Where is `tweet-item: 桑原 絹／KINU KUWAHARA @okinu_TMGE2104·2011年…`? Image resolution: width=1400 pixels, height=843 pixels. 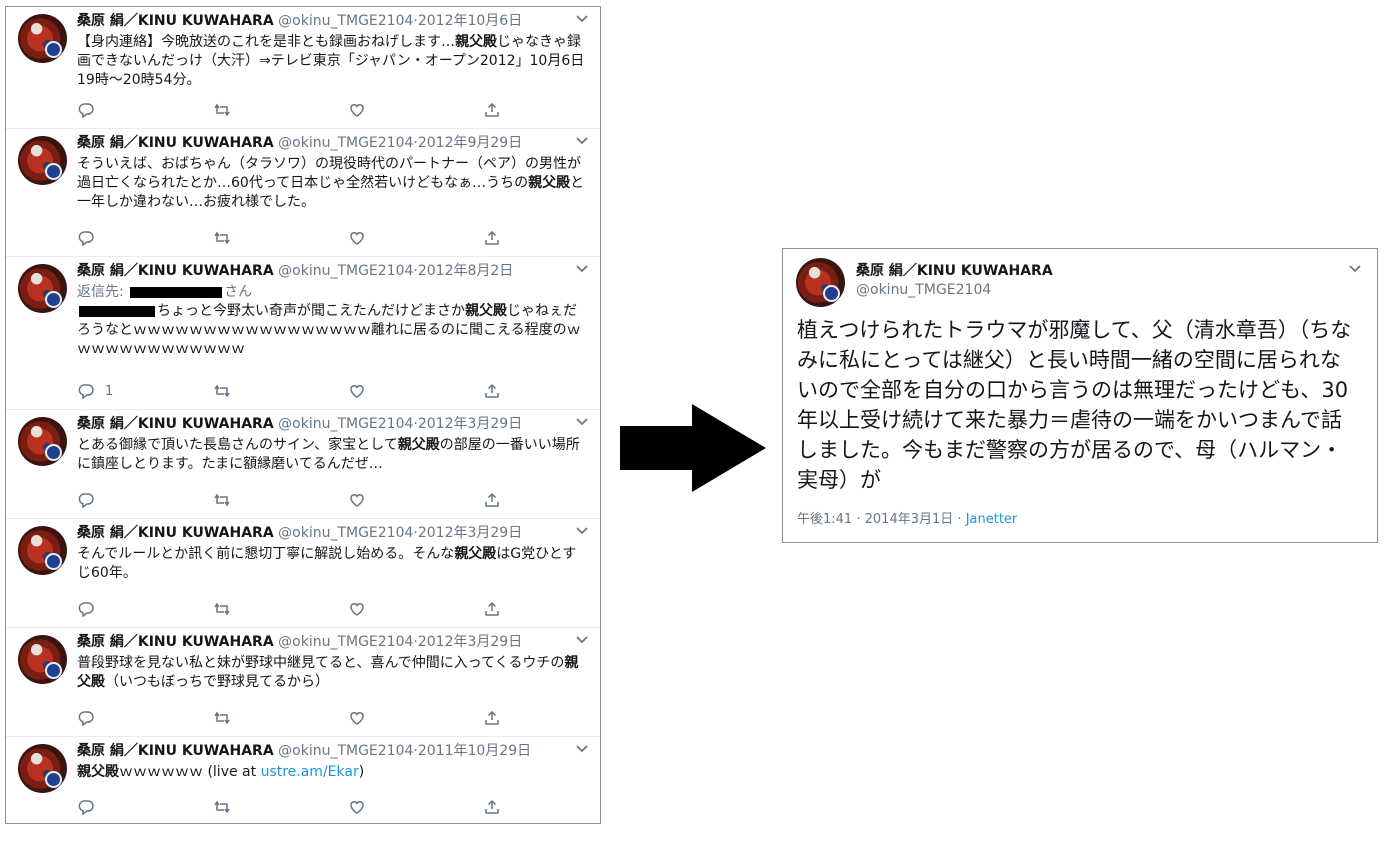
tweet-item: 桑原 絹／KINU KUWAHARA @okinu_TMGE2104·2011年… is located at coordinates (303, 780).